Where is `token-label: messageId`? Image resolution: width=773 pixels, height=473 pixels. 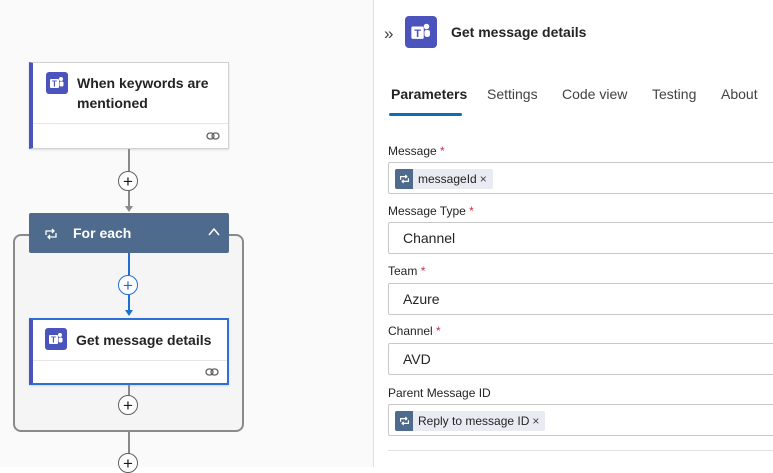
token-label: messageId is located at coordinates (447, 179).